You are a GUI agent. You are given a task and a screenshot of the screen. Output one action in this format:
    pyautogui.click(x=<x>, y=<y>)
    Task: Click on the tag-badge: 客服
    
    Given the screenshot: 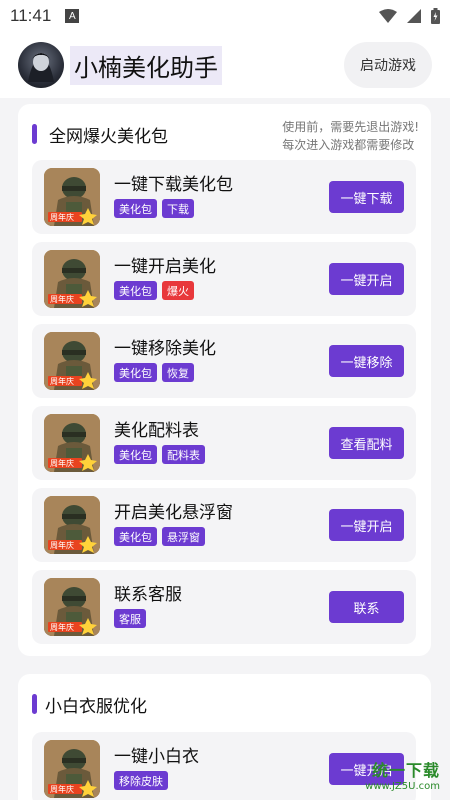 What is the action you would take?
    pyautogui.click(x=130, y=618)
    